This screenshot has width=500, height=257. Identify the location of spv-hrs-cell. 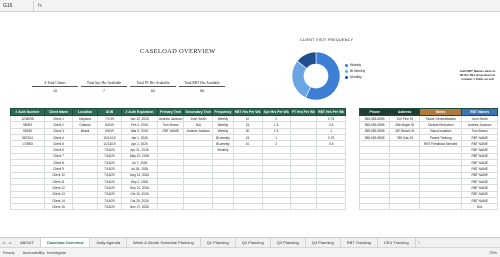
(276, 207).